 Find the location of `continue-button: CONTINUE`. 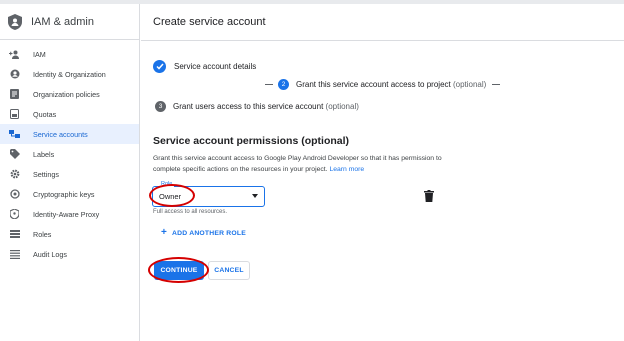

continue-button: CONTINUE is located at coordinates (179, 270).